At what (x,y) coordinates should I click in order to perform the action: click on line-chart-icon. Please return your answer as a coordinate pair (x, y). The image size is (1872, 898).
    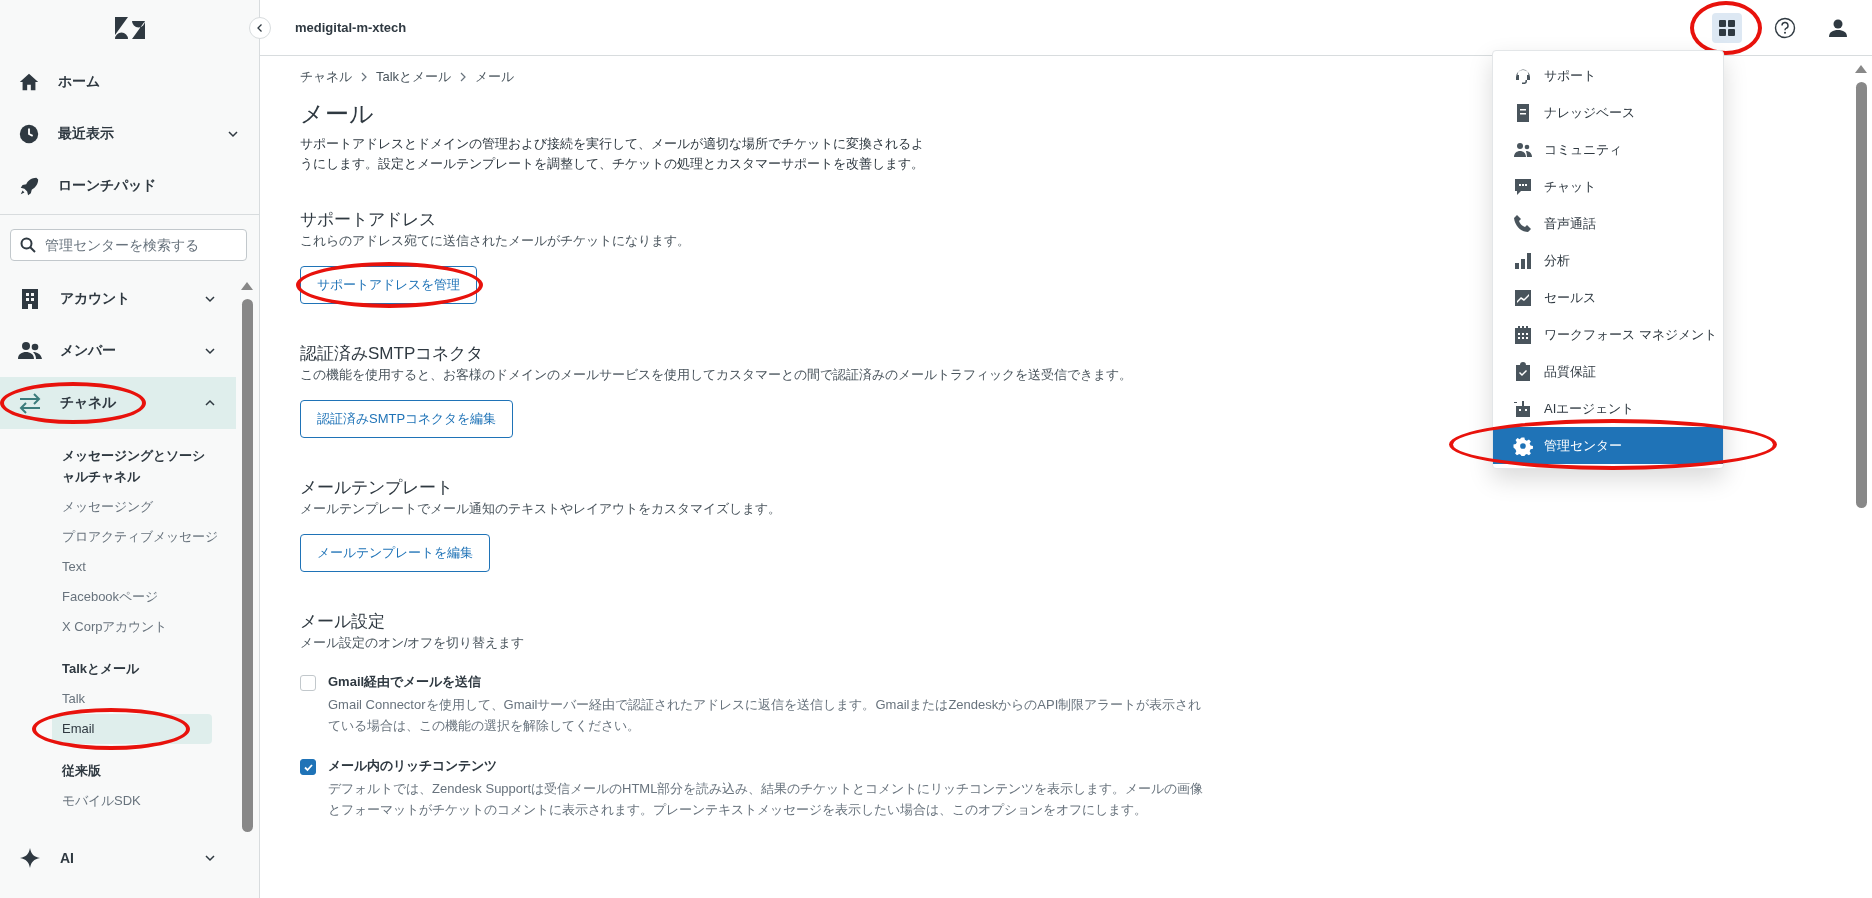
    Looking at the image, I should click on (1523, 297).